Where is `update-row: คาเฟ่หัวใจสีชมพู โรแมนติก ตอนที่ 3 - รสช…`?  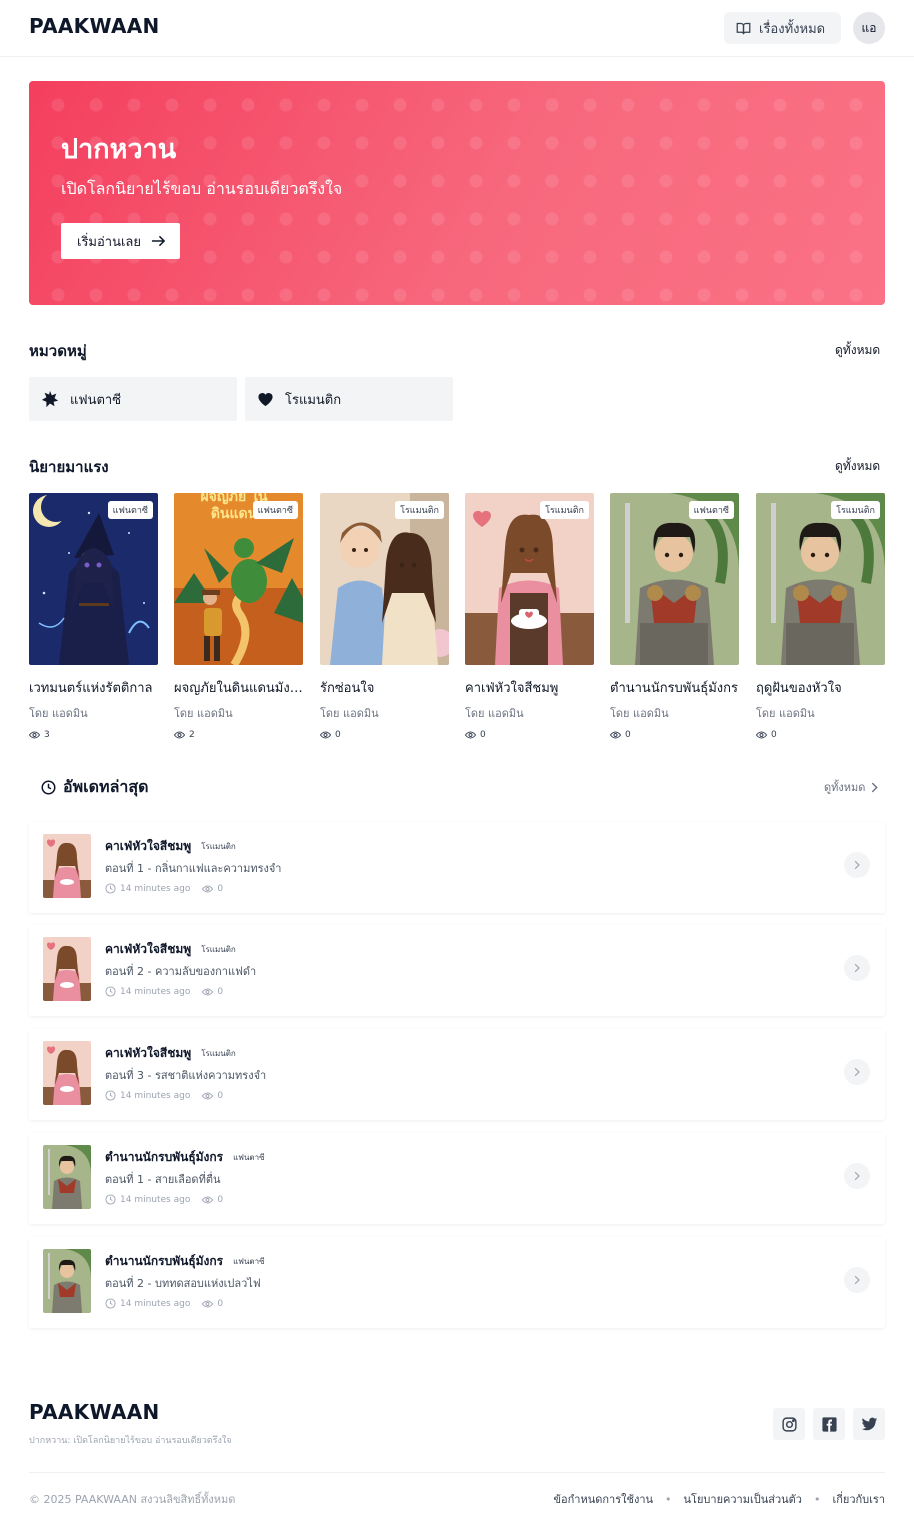 update-row: คาเฟ่หัวใจสีชมพู โรแมนติก ตอนที่ 3 - รสช… is located at coordinates (457, 1074).